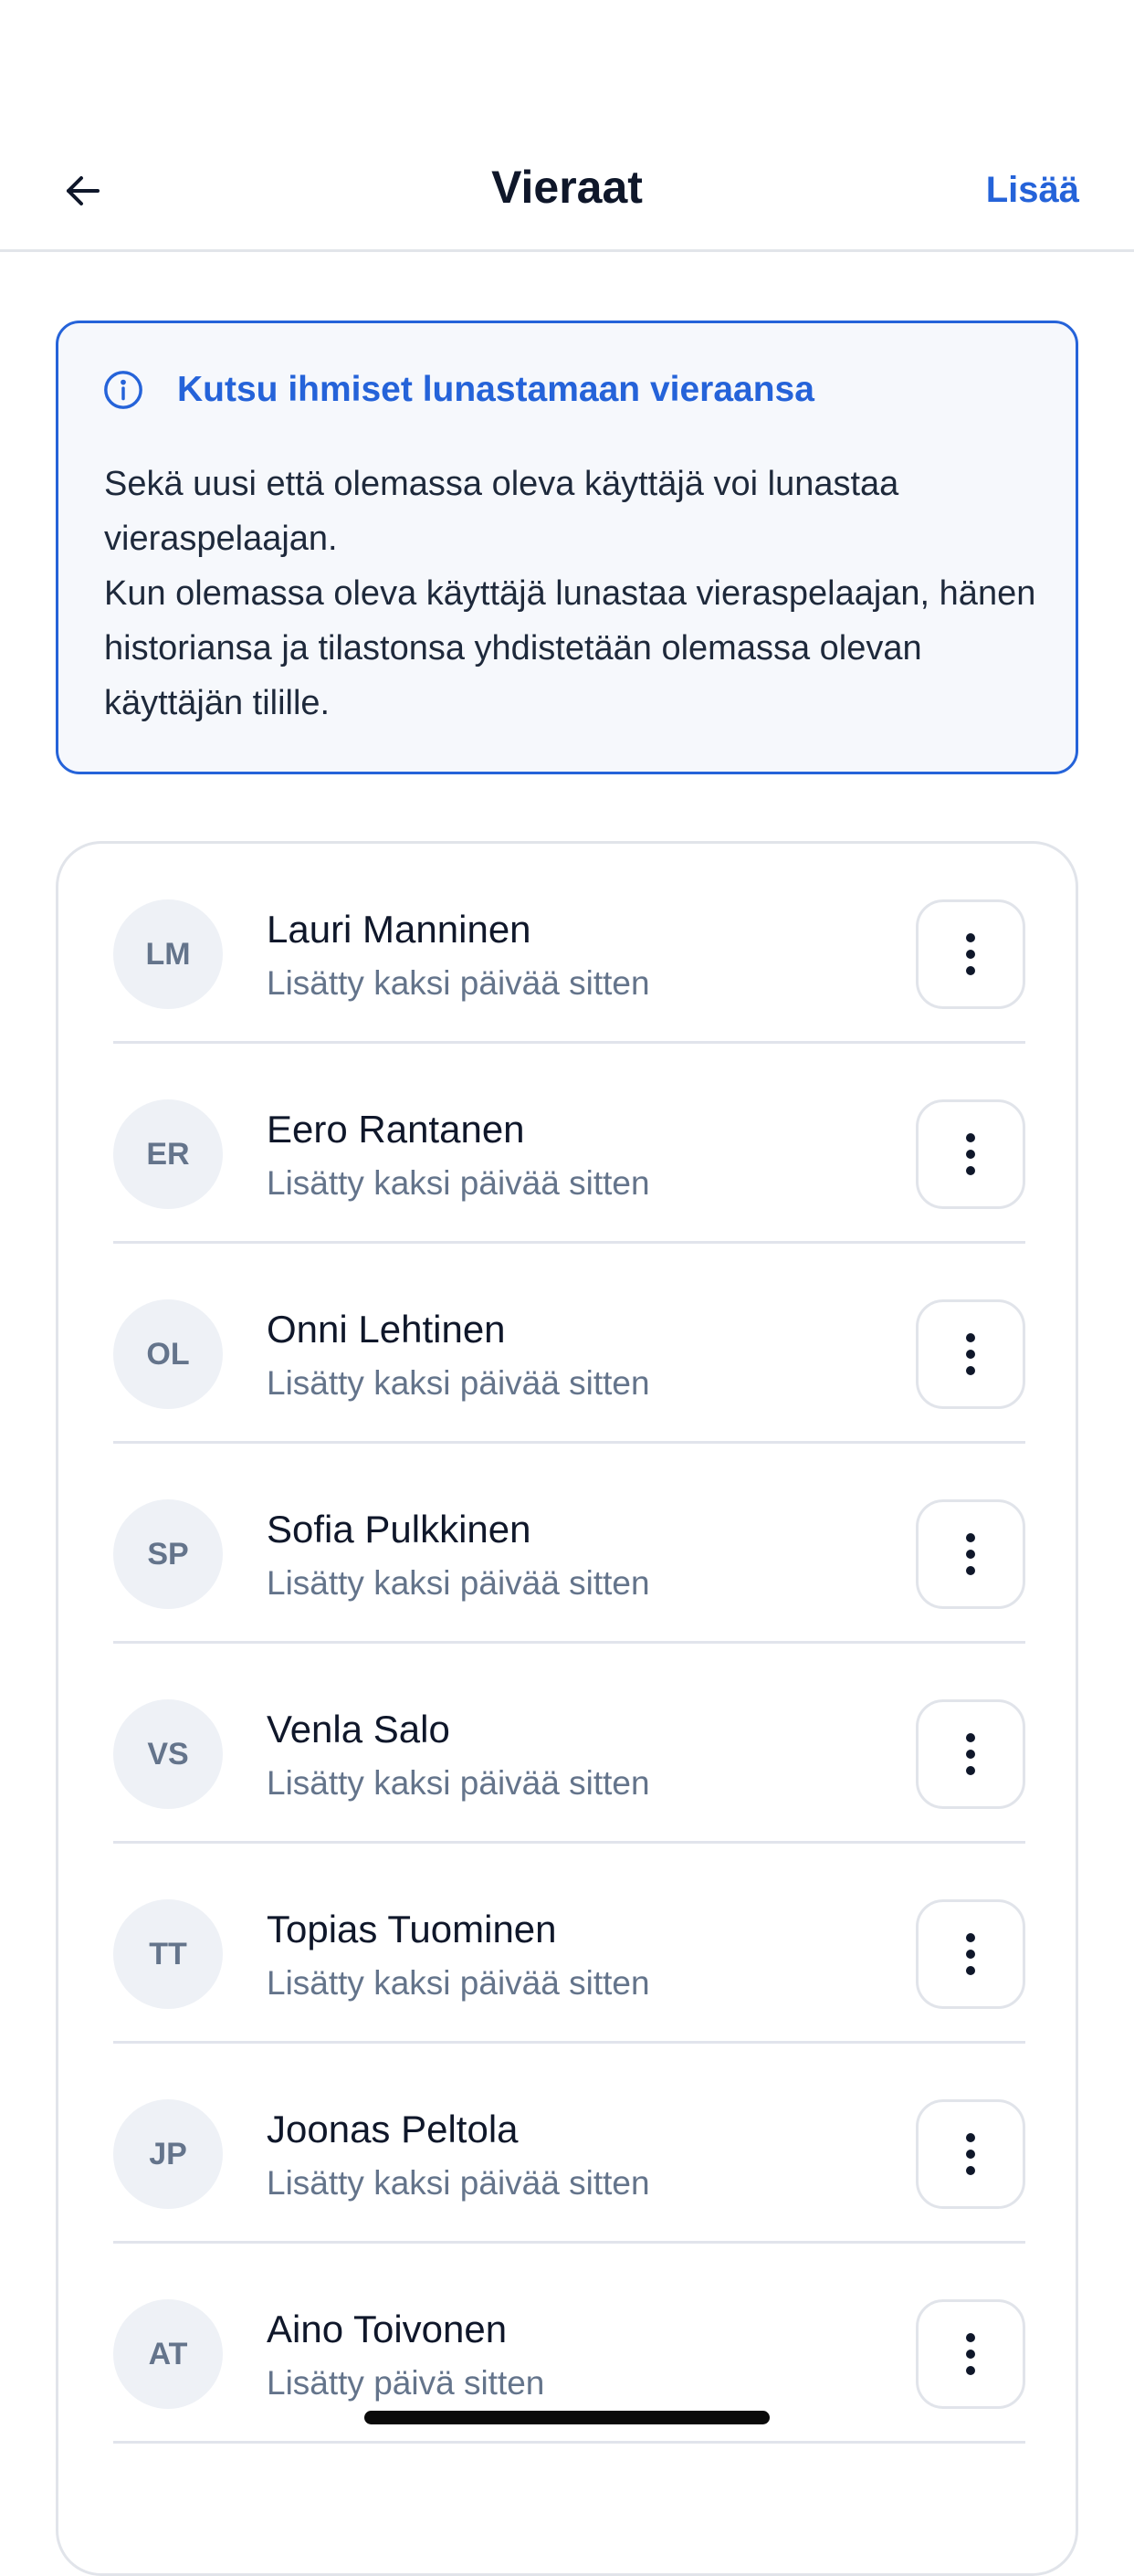 This screenshot has height=2576, width=1134. What do you see at coordinates (358, 1729) in the screenshot?
I see `guest-name: Venla Salo` at bounding box center [358, 1729].